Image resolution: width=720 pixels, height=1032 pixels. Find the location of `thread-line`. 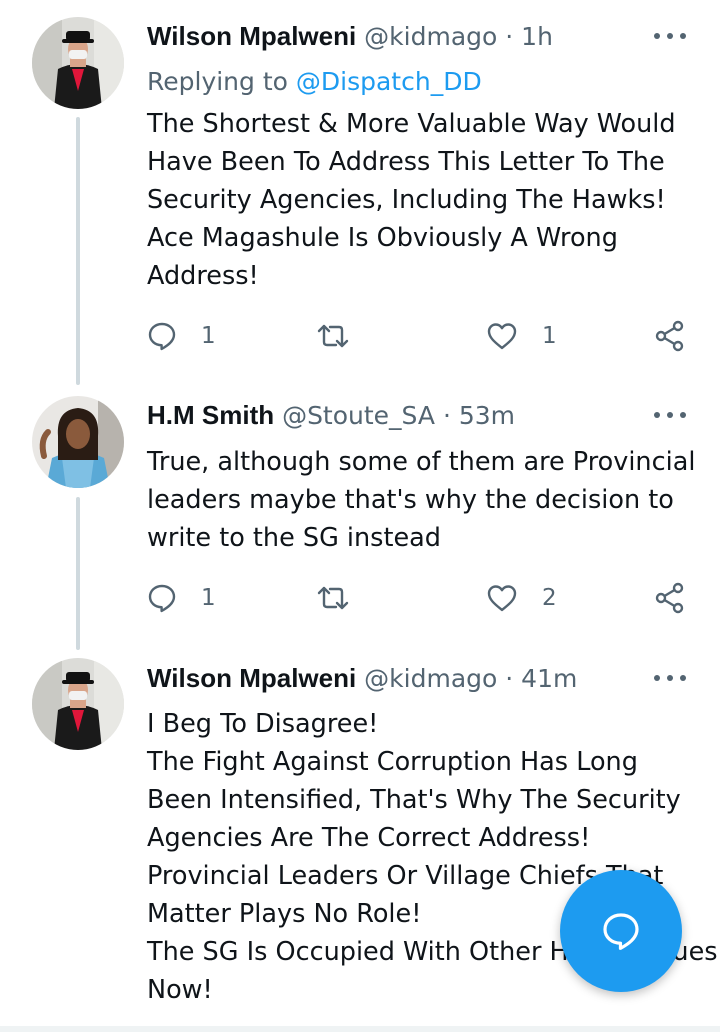

thread-line is located at coordinates (78, 573).